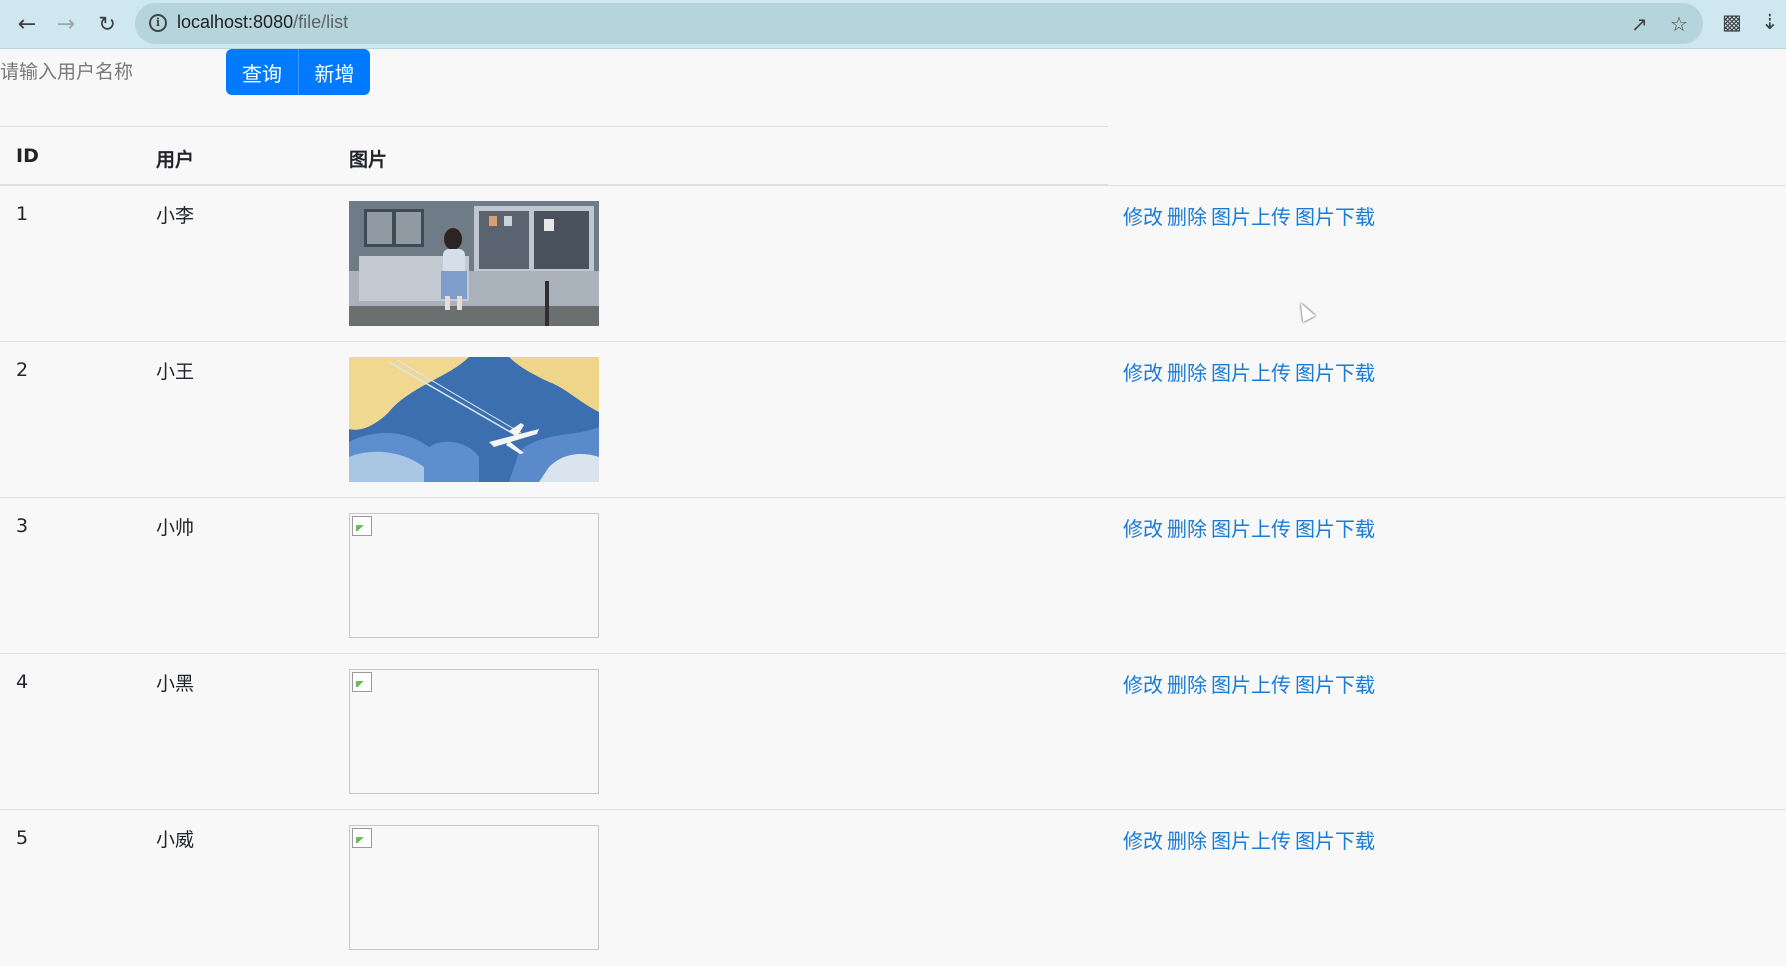 This screenshot has height=966, width=1786. Describe the element at coordinates (1770, 22) in the screenshot. I see `download-icon: ⇣` at that location.